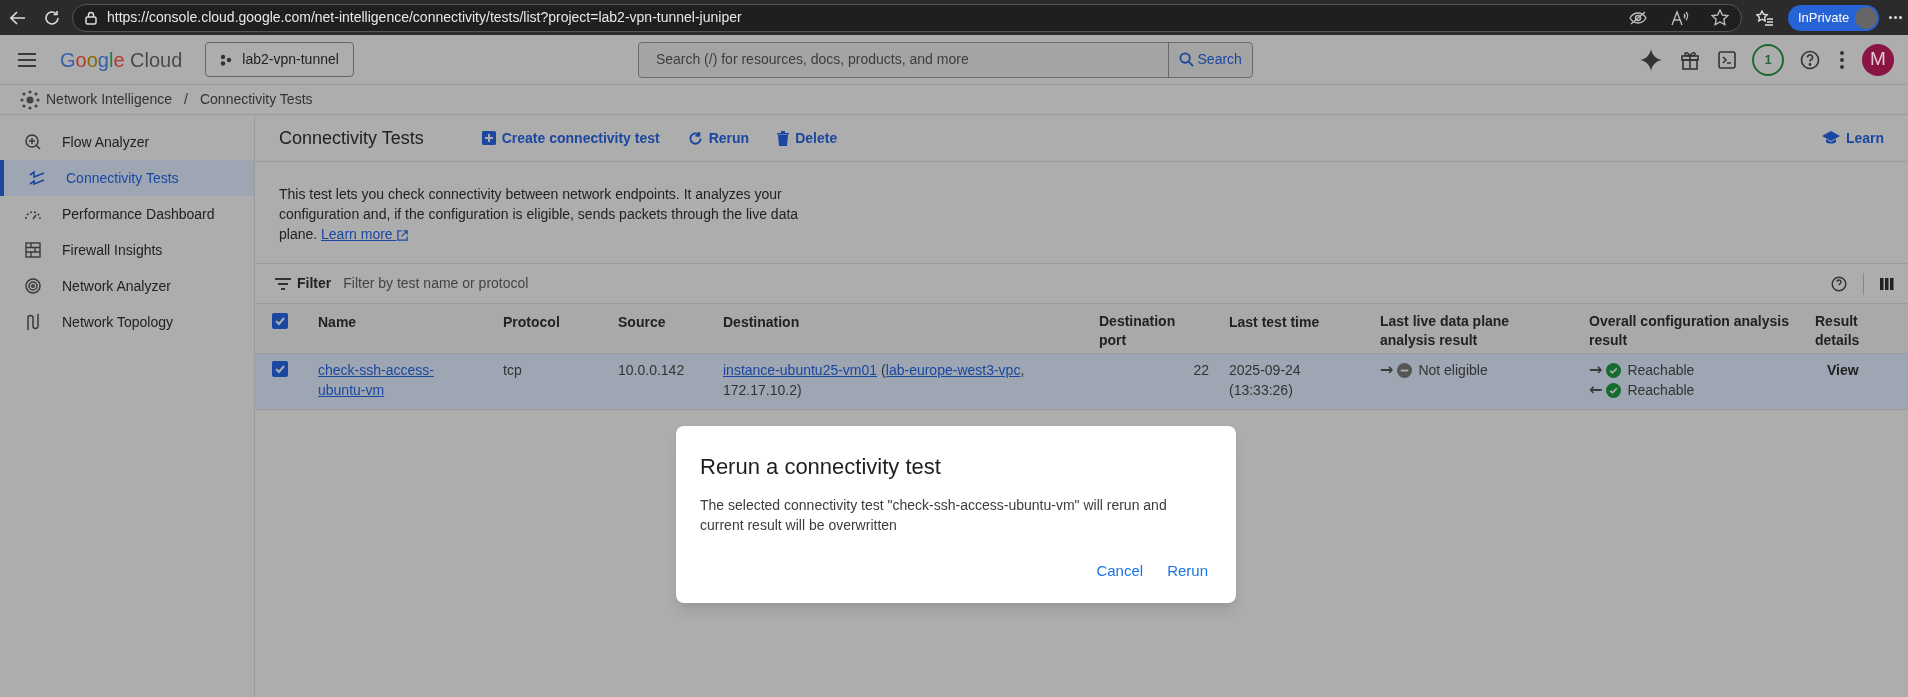  Describe the element at coordinates (512, 370) in the screenshot. I see `protocol-cell: tcp` at that location.